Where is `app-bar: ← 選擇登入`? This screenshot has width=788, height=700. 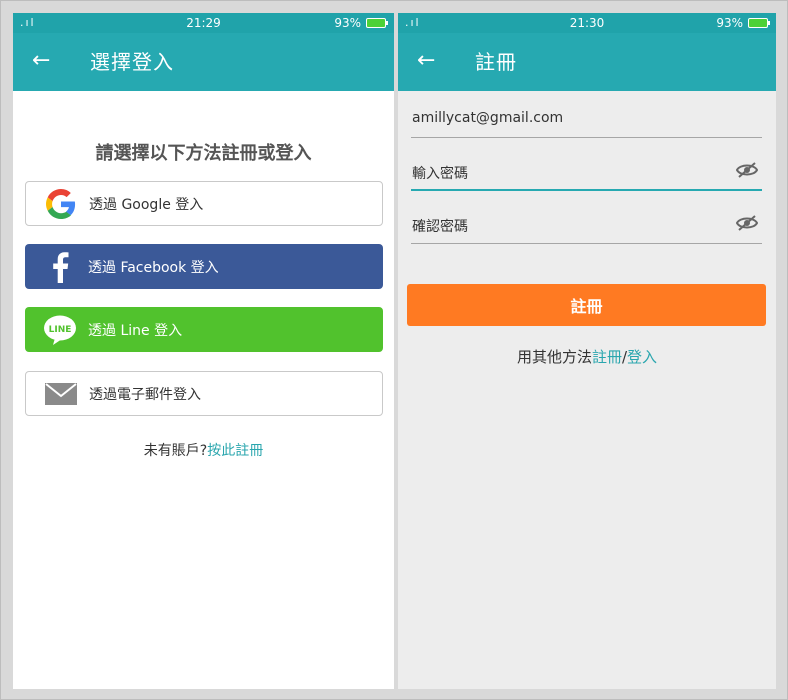 app-bar: ← 選擇登入 is located at coordinates (203, 62).